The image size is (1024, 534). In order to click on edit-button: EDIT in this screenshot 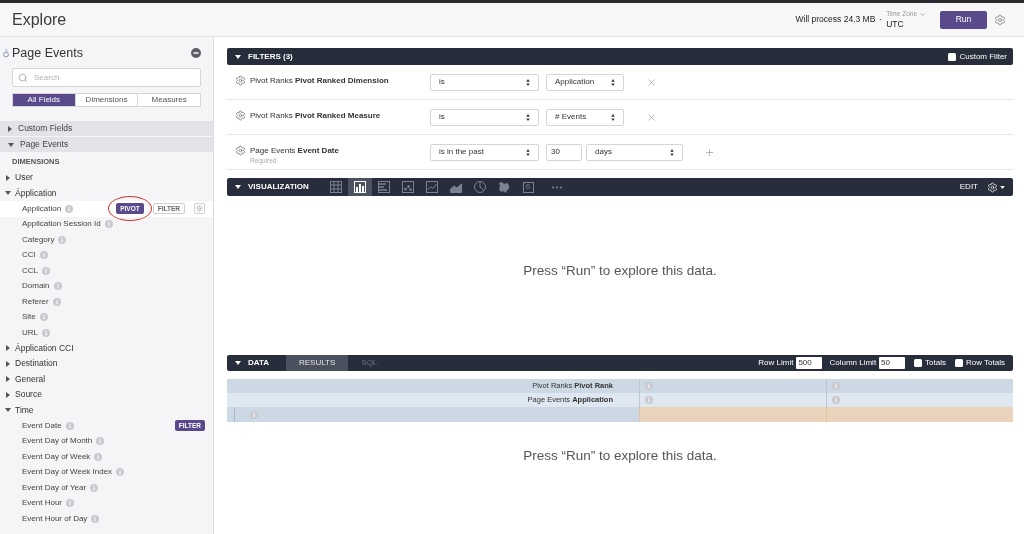, I will do `click(968, 187)`.